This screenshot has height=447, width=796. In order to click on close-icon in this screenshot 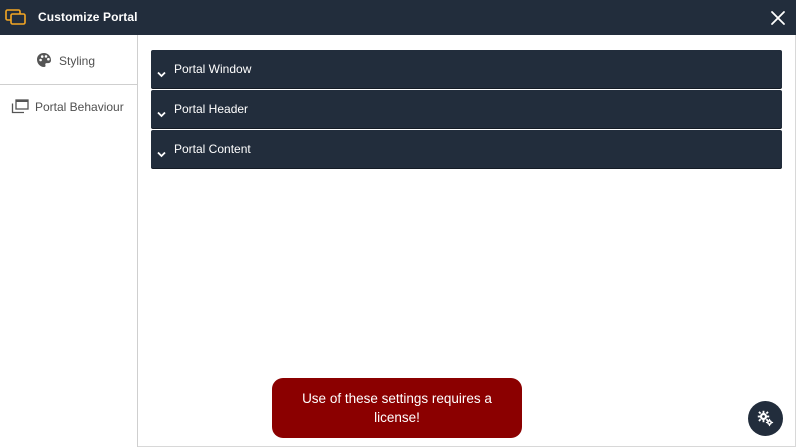, I will do `click(778, 18)`.